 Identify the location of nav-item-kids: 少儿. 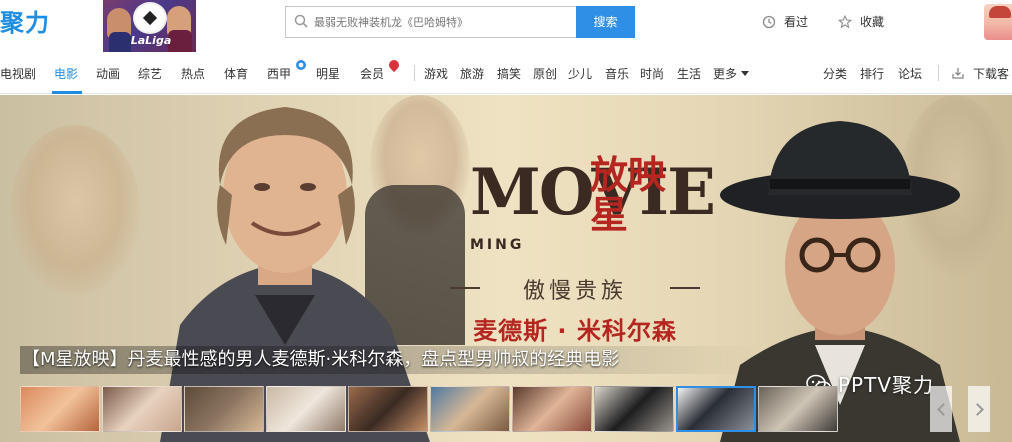
(580, 74).